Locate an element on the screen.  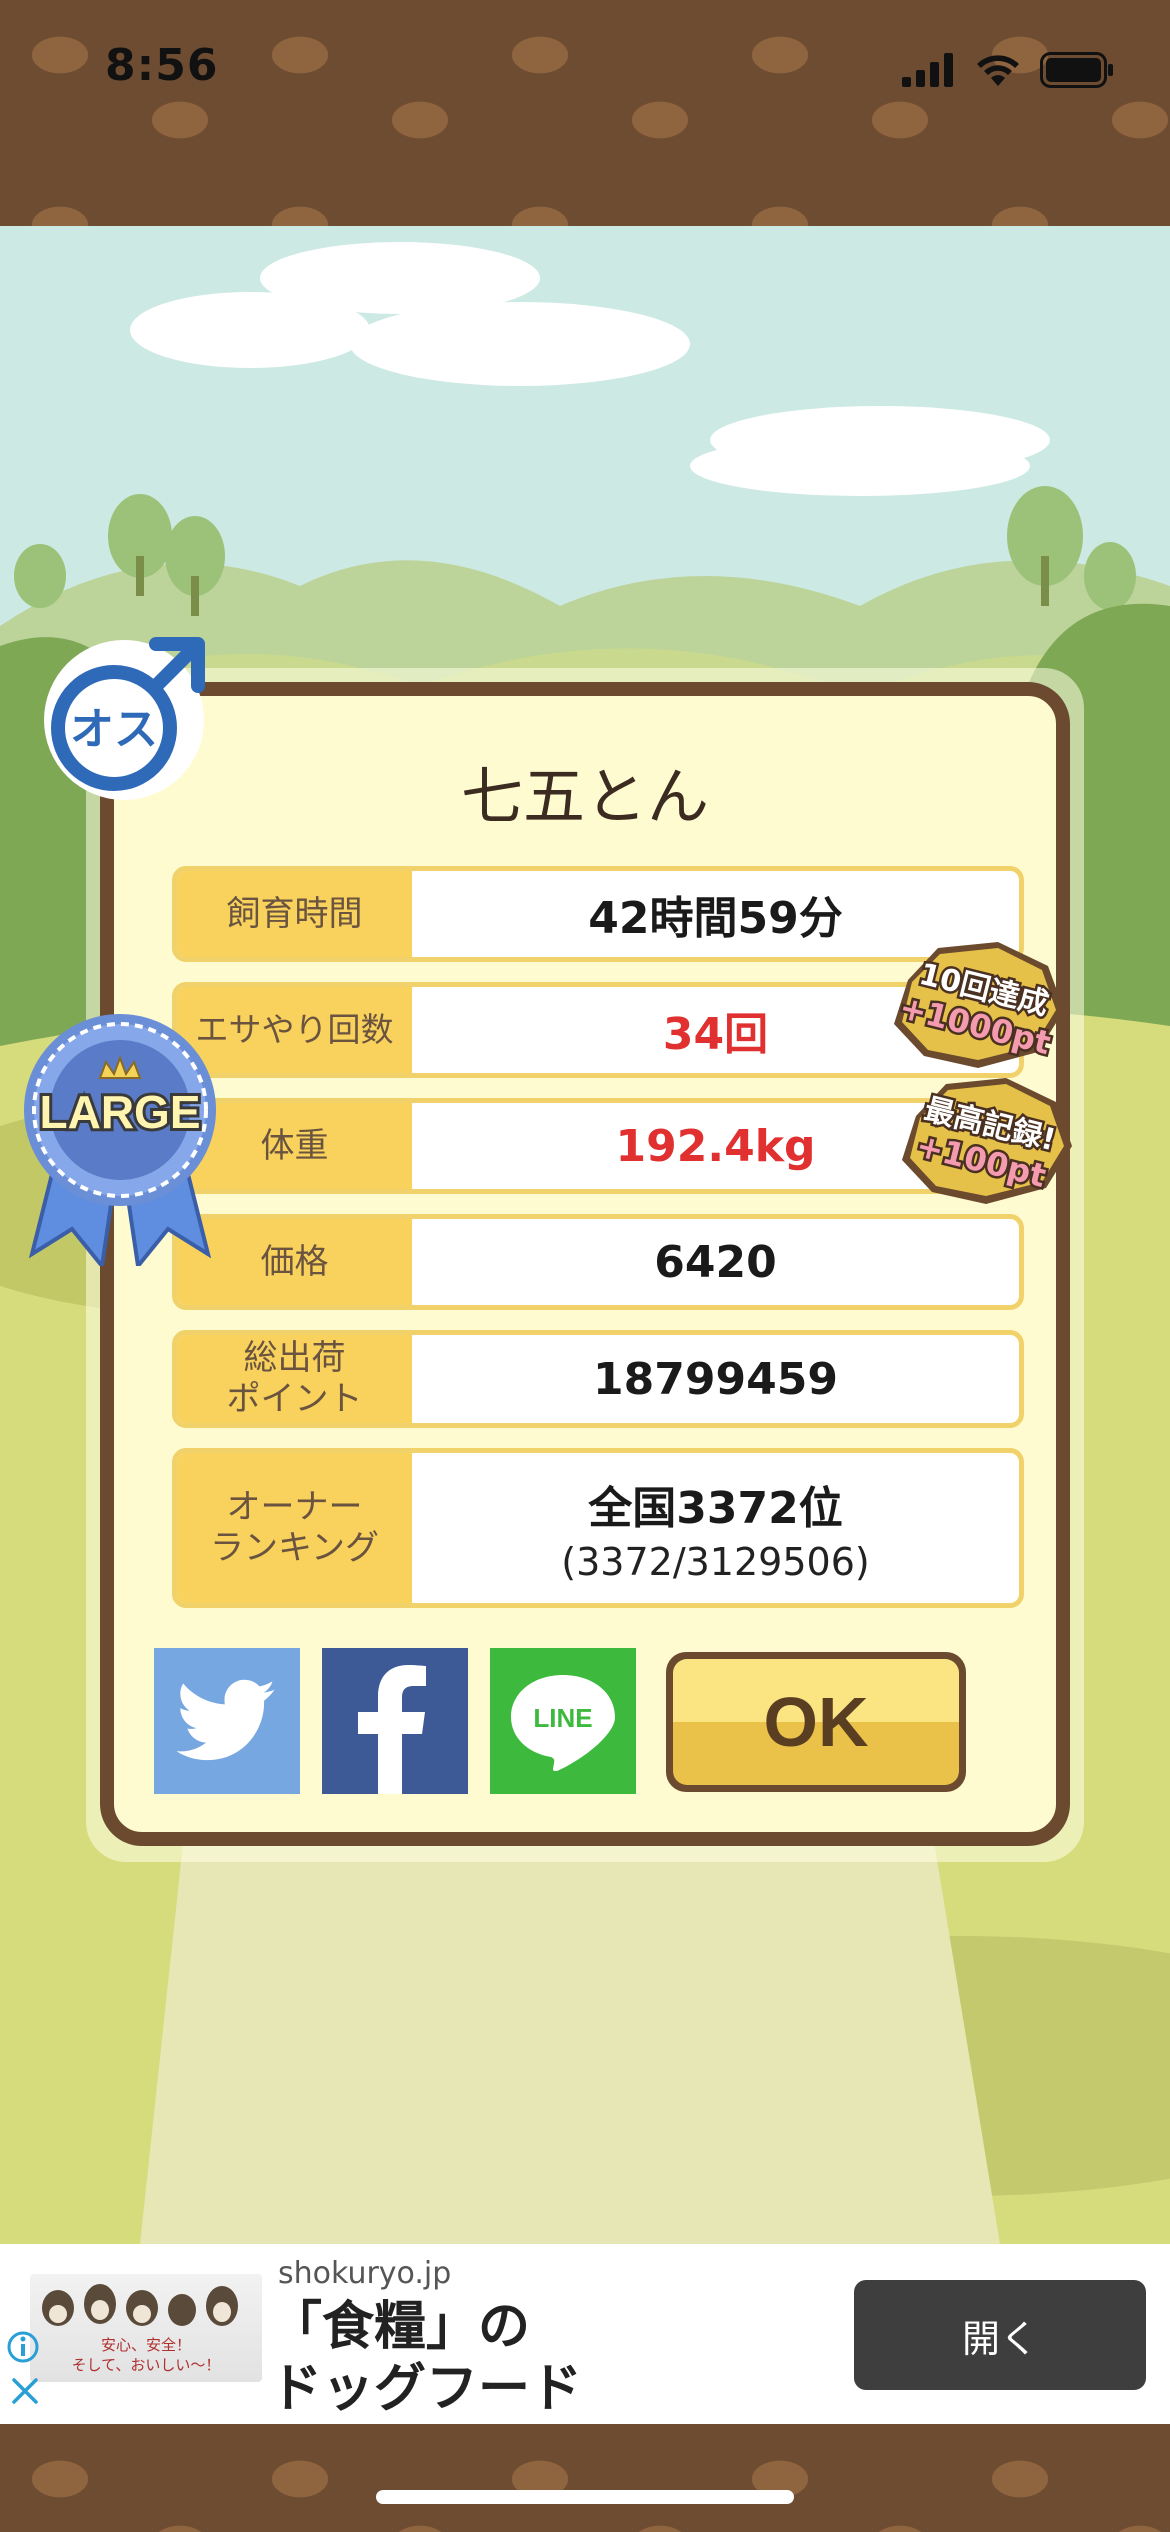
ad-close-icon is located at coordinates (25, 2391).